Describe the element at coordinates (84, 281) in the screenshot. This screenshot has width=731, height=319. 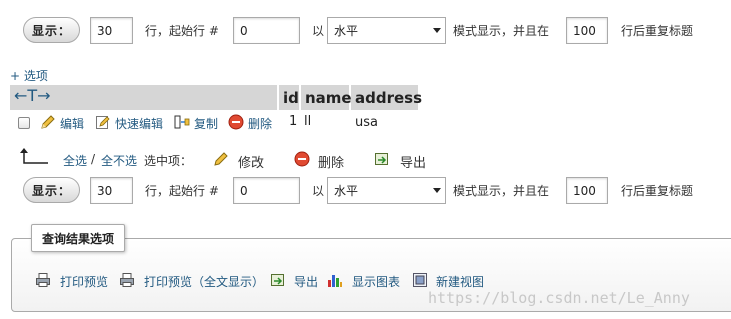
I see `print-view-link: 打印预览` at that location.